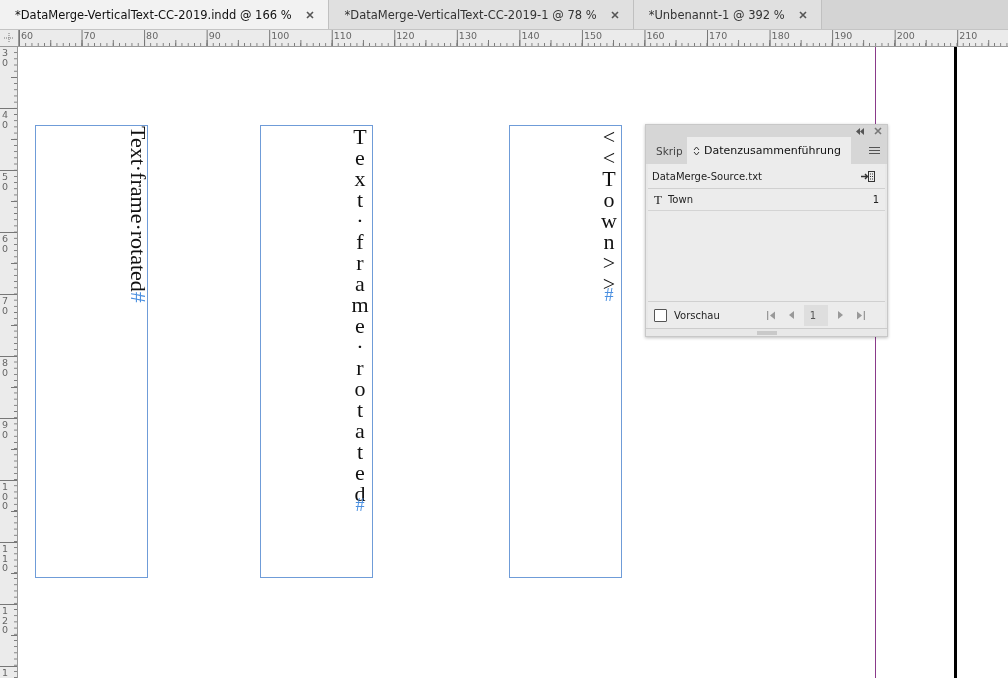  Describe the element at coordinates (874, 150) in the screenshot. I see `menu-icon` at that location.